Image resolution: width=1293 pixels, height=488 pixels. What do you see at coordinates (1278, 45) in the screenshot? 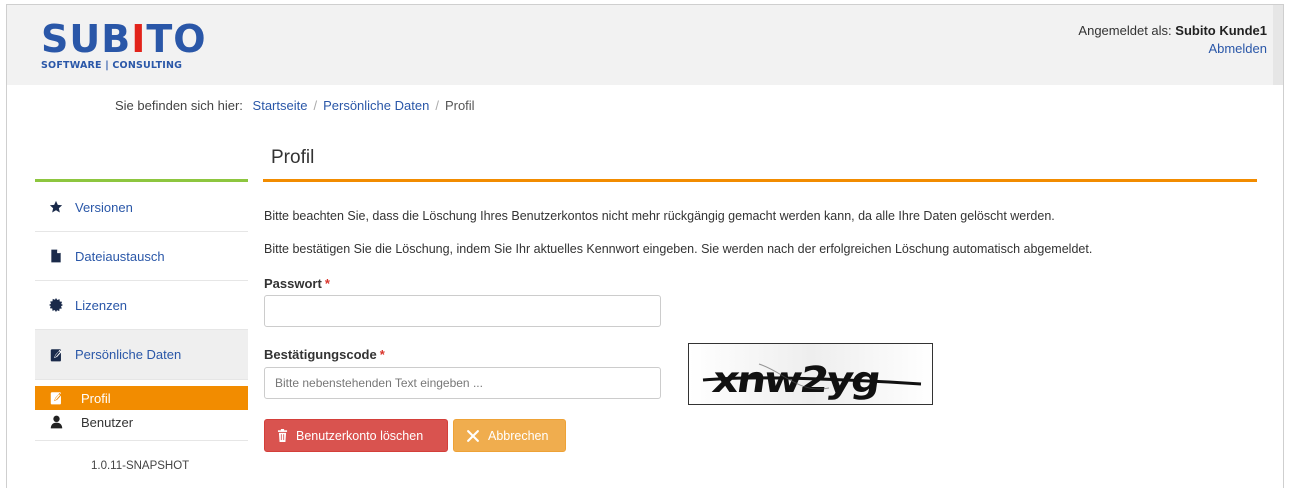
I see `scrollbar` at bounding box center [1278, 45].